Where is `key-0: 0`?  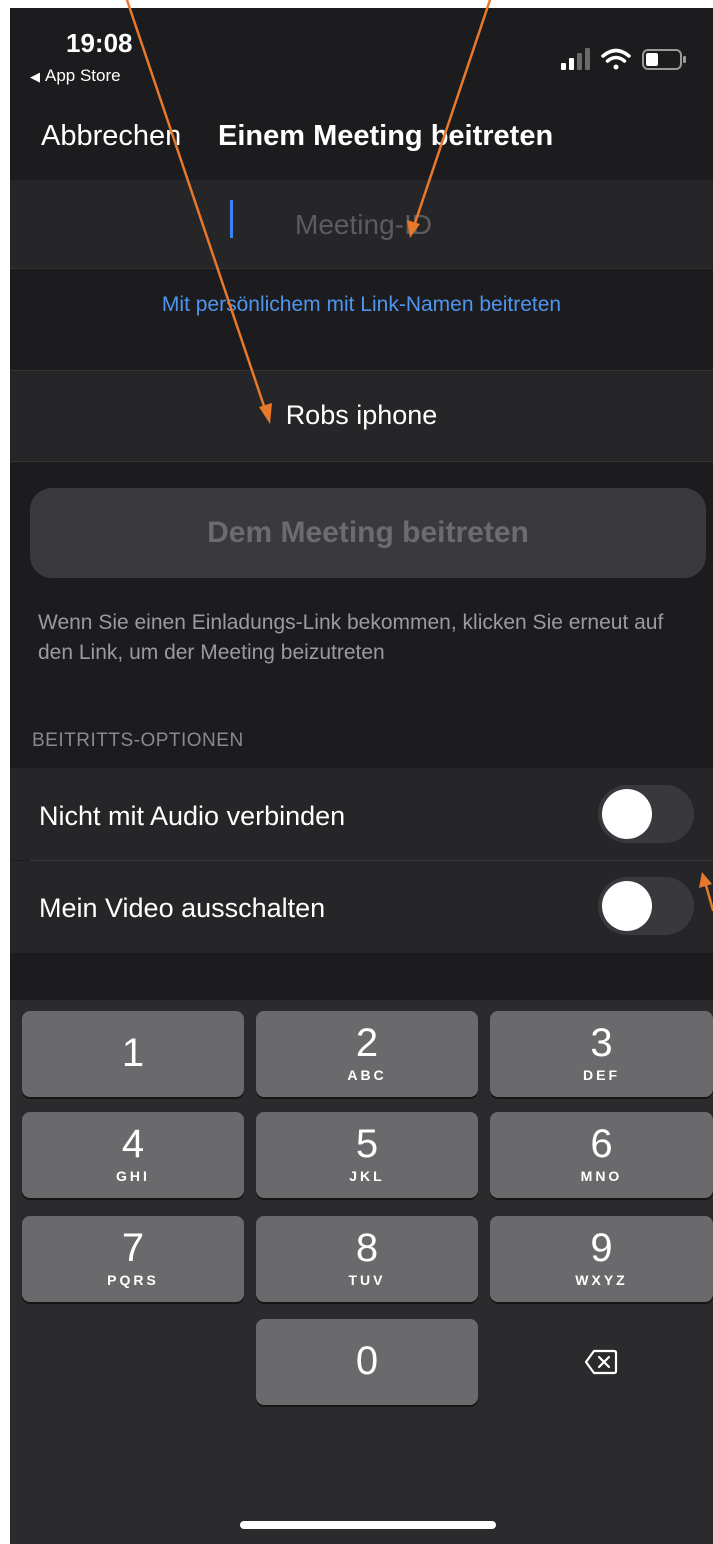
key-0: 0 is located at coordinates (367, 1362).